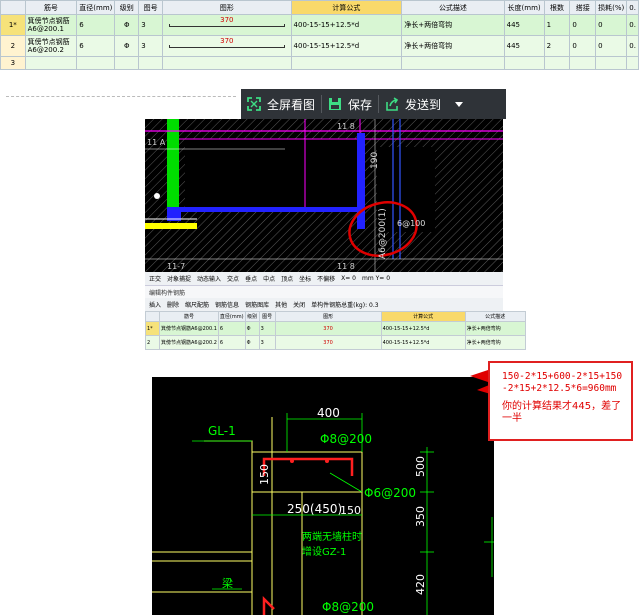 This screenshot has width=639, height=615. What do you see at coordinates (13, 63) in the screenshot?
I see `row-index: 3` at bounding box center [13, 63].